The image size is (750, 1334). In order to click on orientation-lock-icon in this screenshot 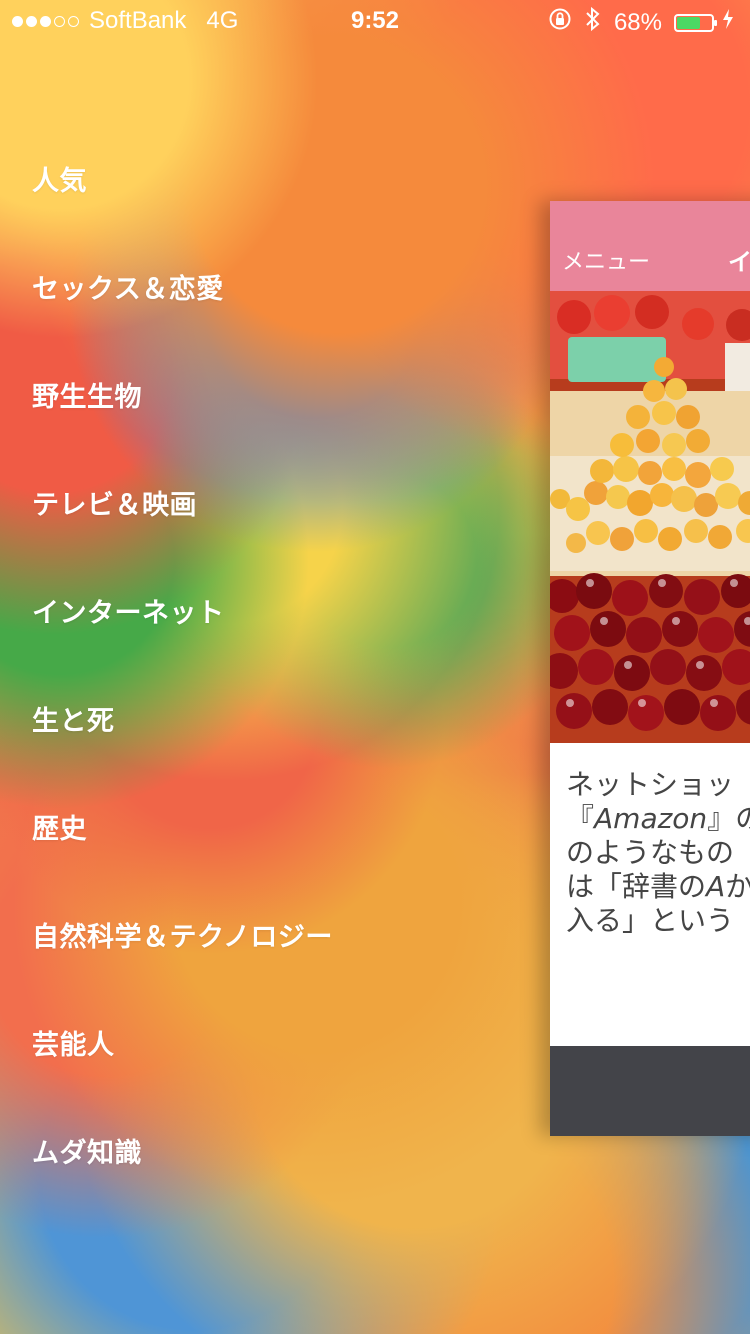, I will do `click(560, 22)`.